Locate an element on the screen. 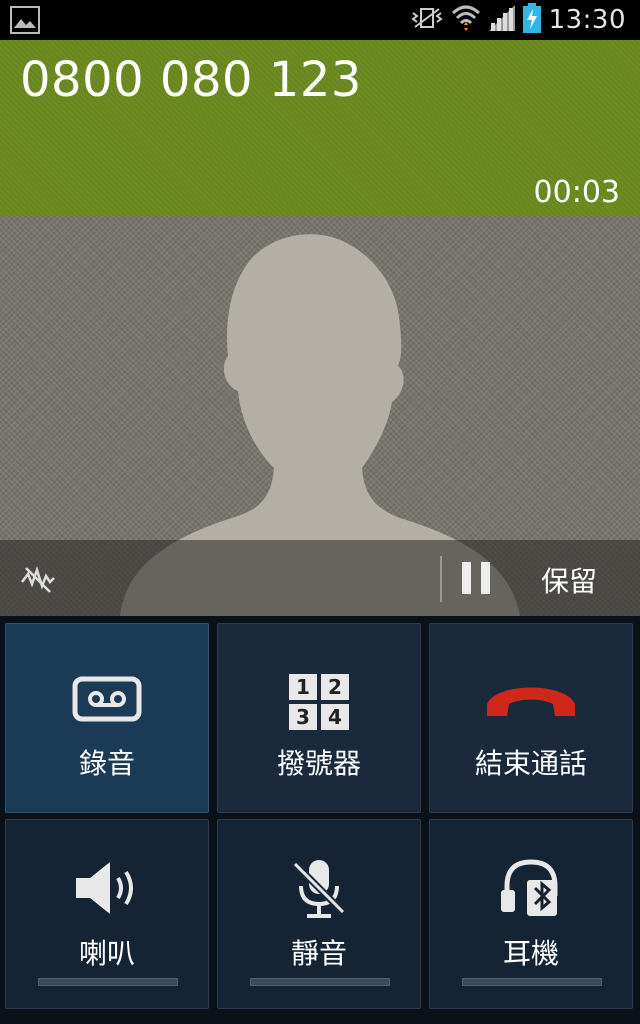  bluetooth-headset-icon is located at coordinates (531, 890).